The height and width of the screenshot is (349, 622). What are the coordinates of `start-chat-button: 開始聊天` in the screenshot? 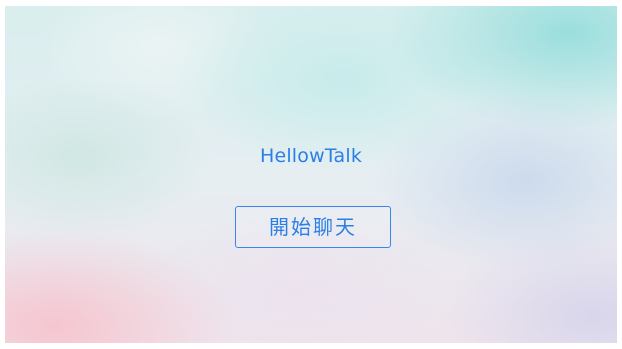 It's located at (313, 227).